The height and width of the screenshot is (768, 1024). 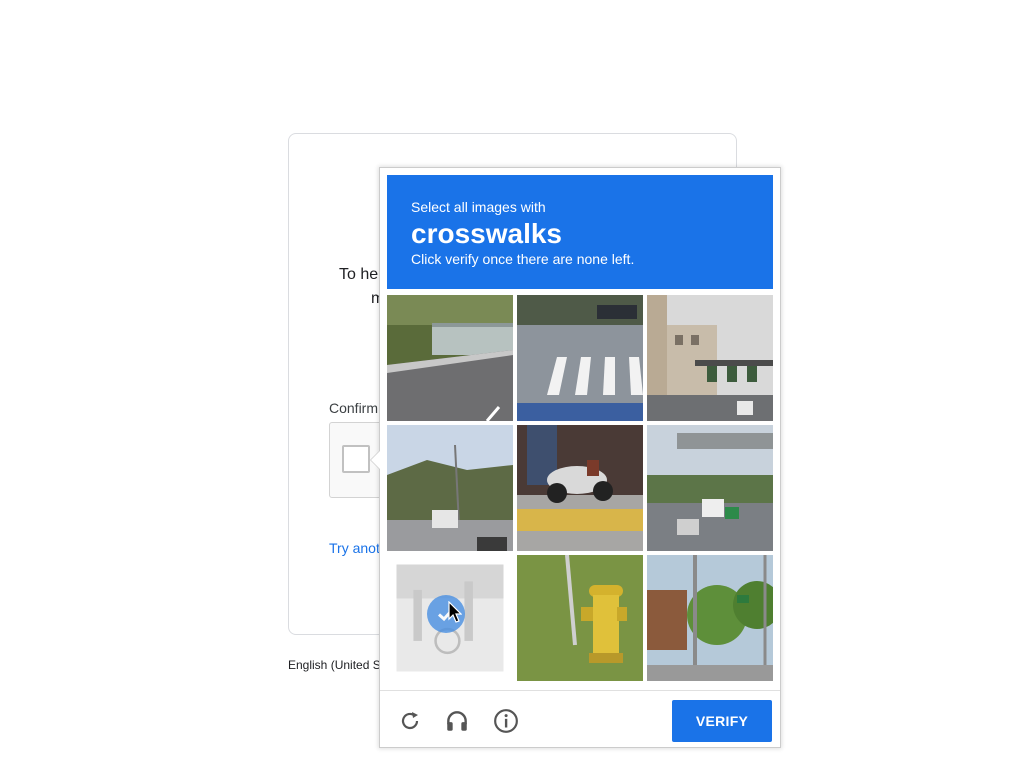 What do you see at coordinates (354, 548) in the screenshot?
I see `try-another-way-link: Try anot` at bounding box center [354, 548].